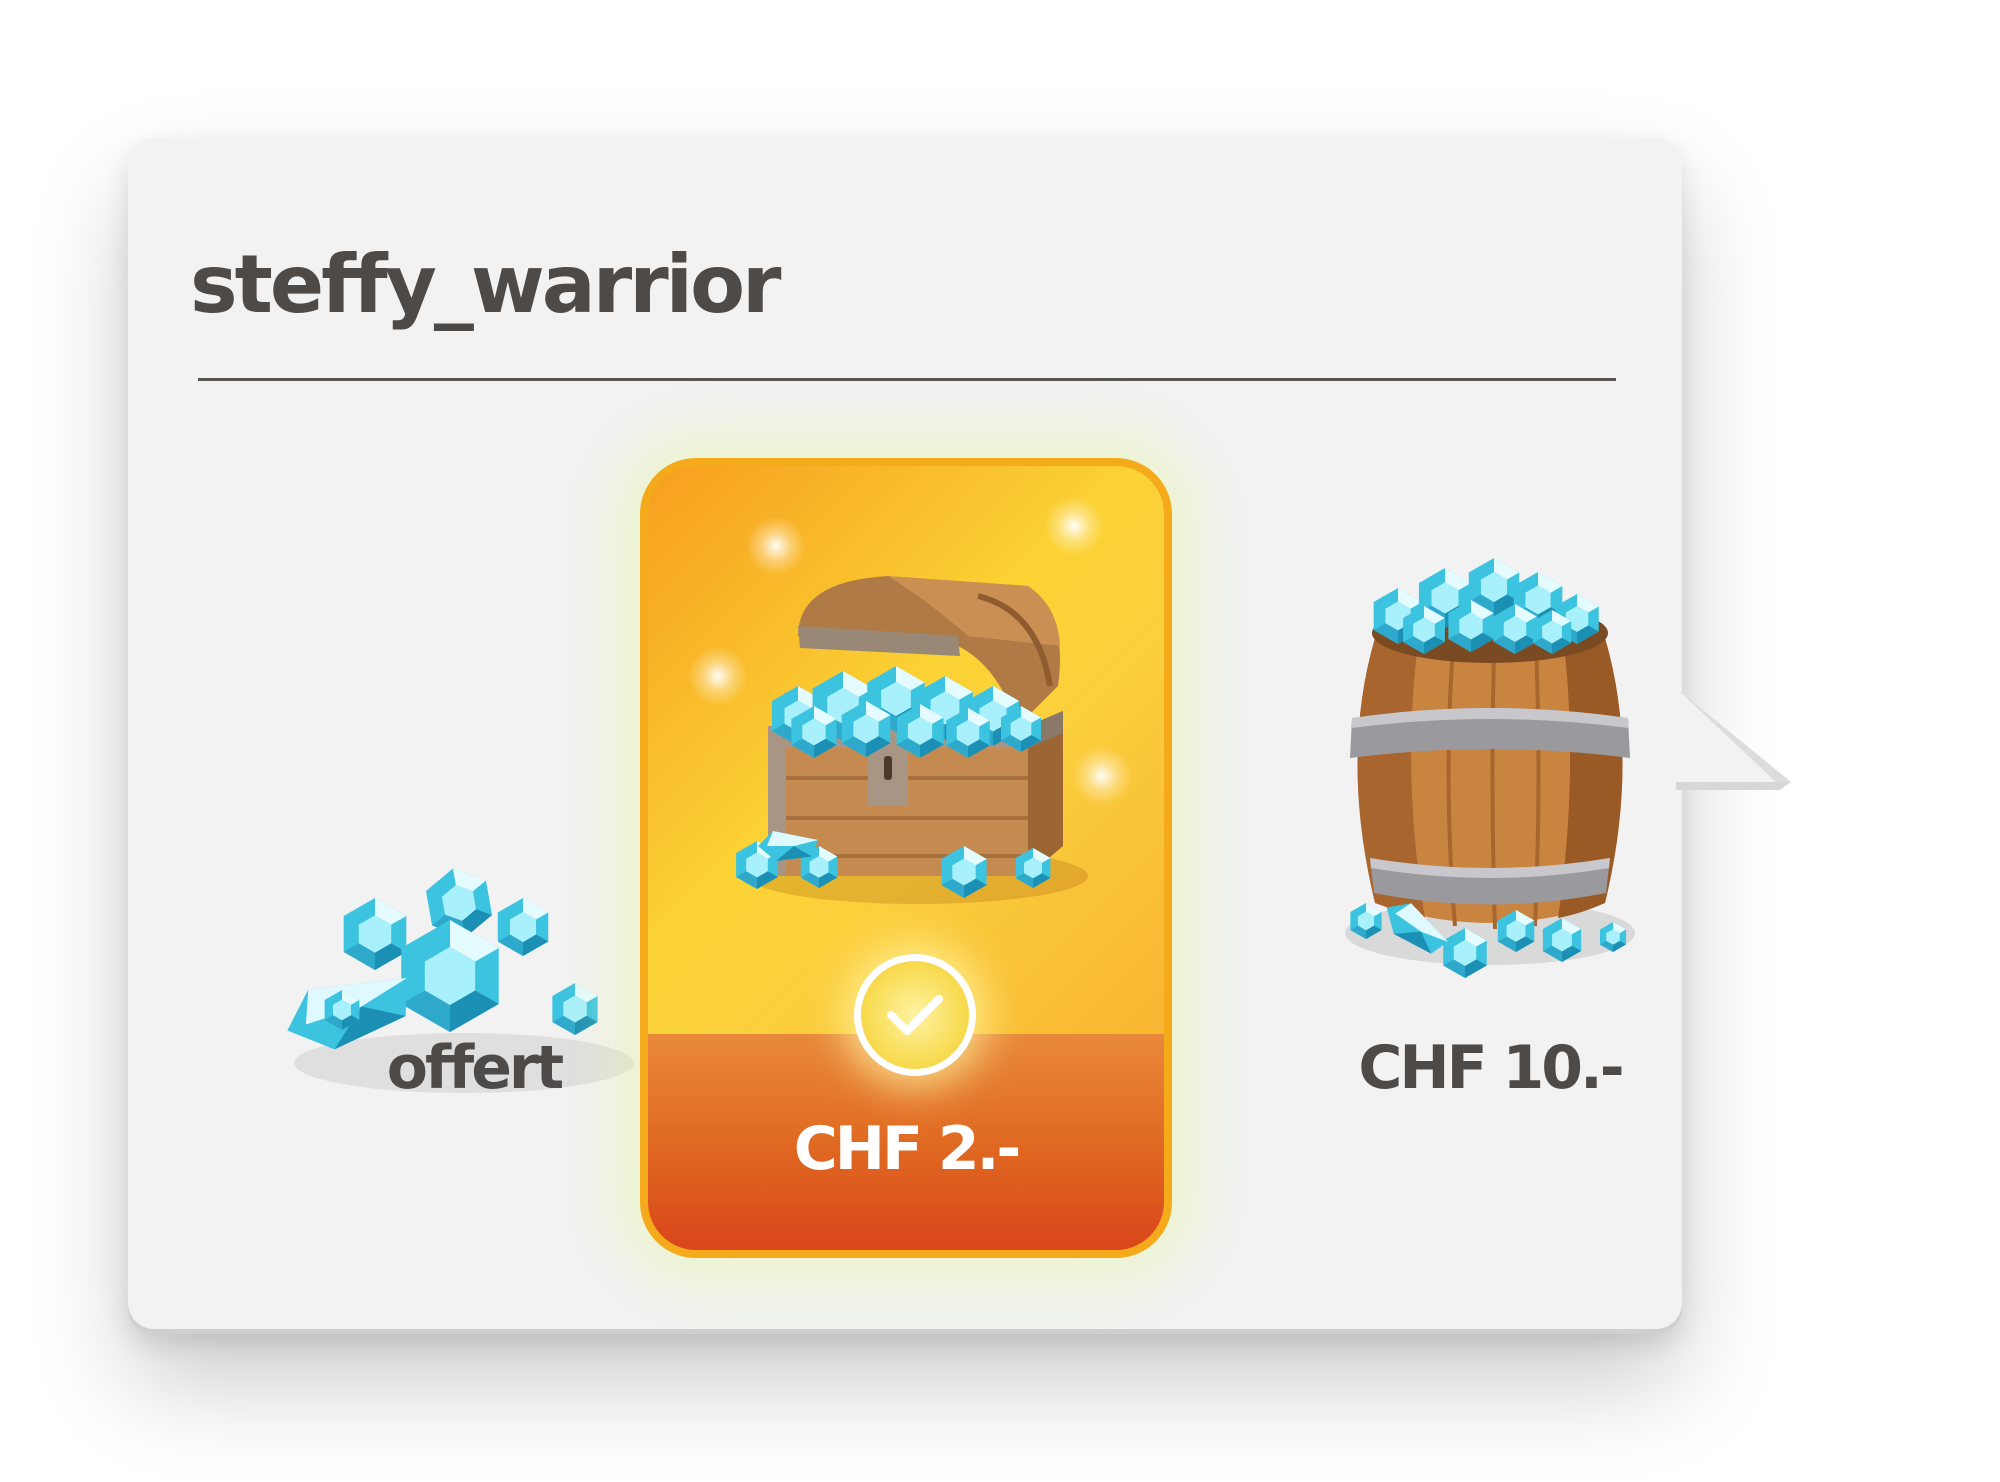 Image resolution: width=2000 pixels, height=1482 pixels. I want to click on offer-chf-2-label: CHF 2.-, so click(907, 1149).